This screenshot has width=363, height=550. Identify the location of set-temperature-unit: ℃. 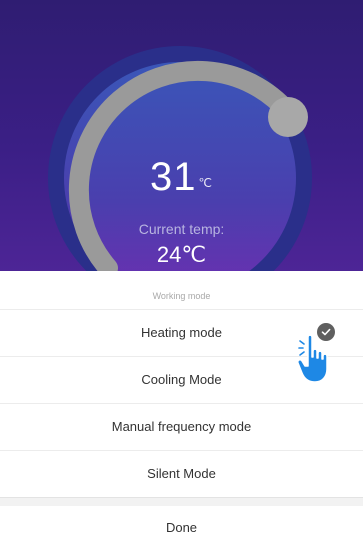
(205, 183).